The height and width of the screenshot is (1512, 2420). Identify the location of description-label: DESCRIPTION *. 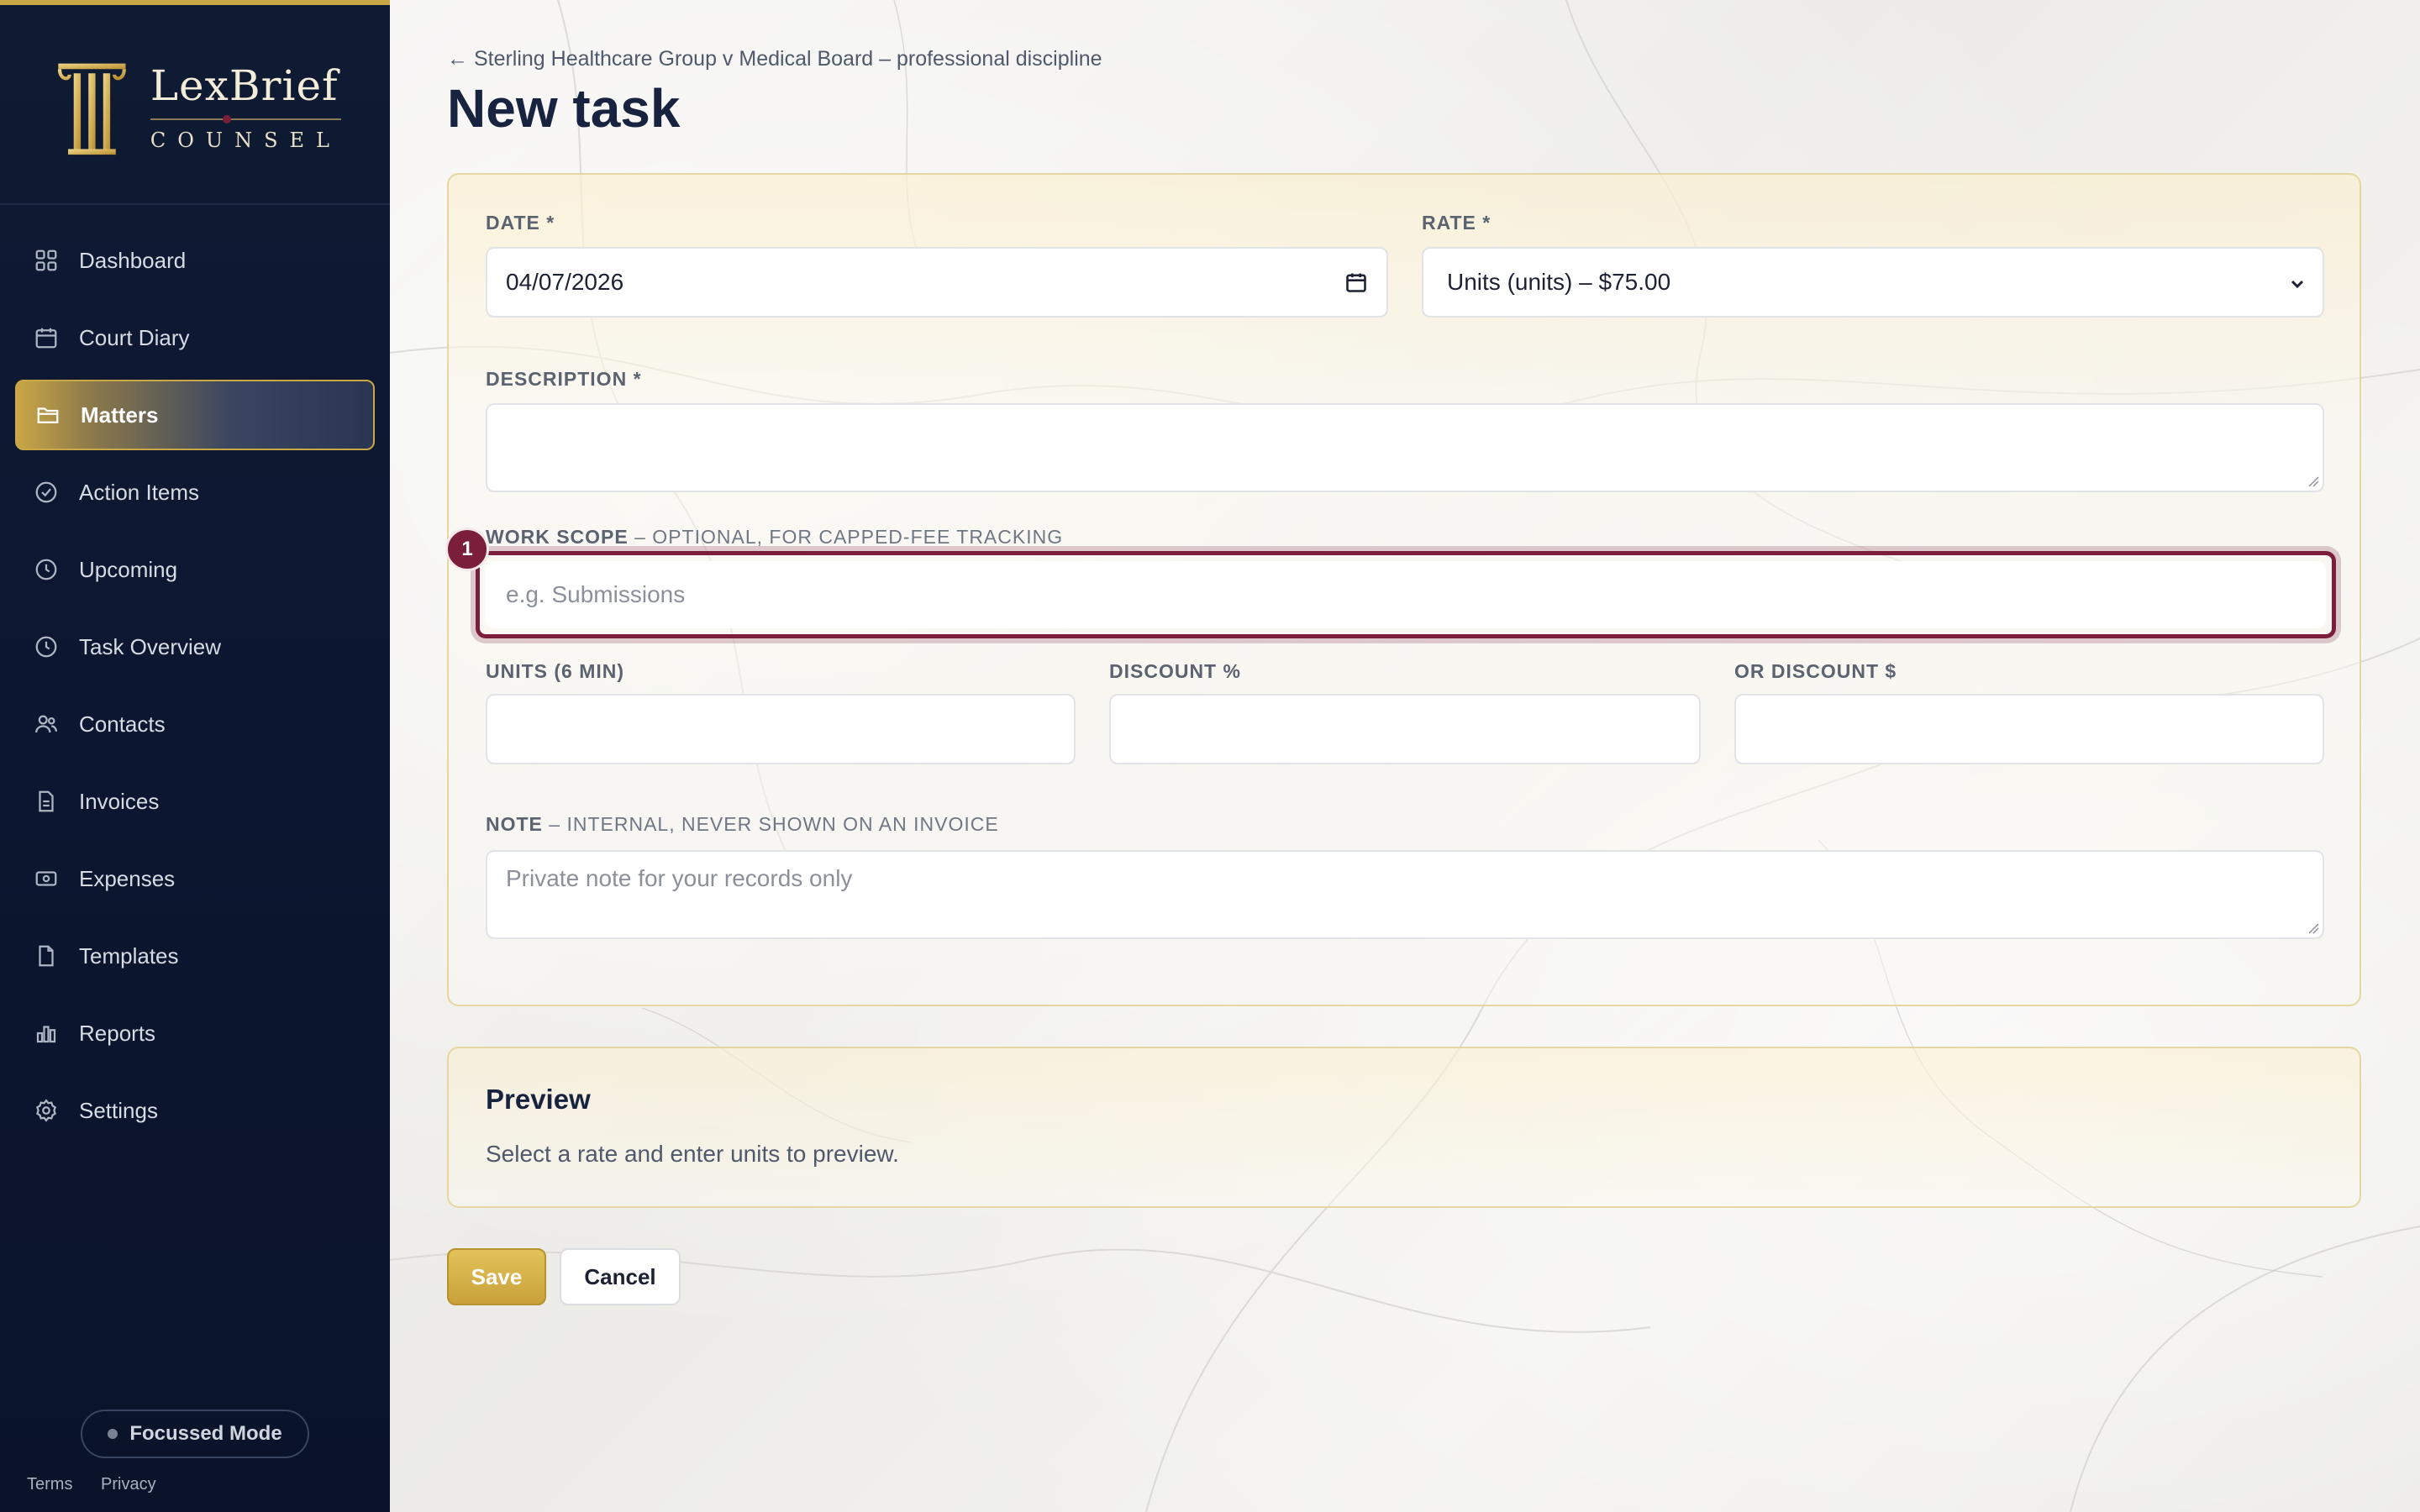
(564, 379).